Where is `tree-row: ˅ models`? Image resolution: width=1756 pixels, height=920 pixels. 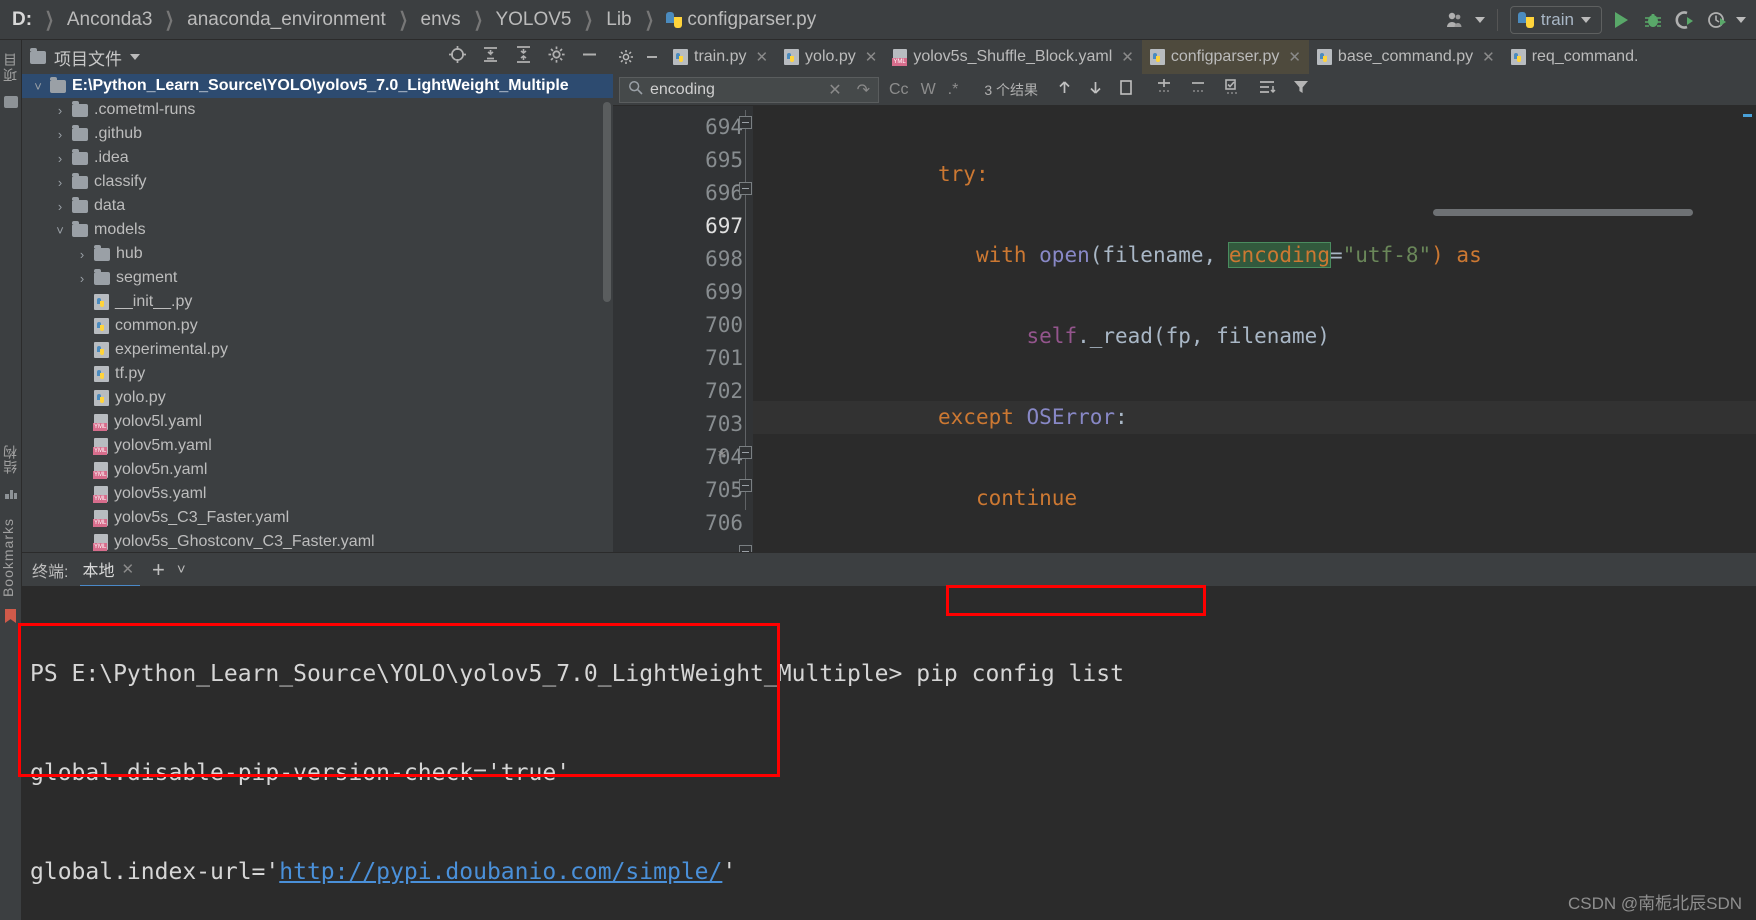 tree-row: ˅ models is located at coordinates (317, 230).